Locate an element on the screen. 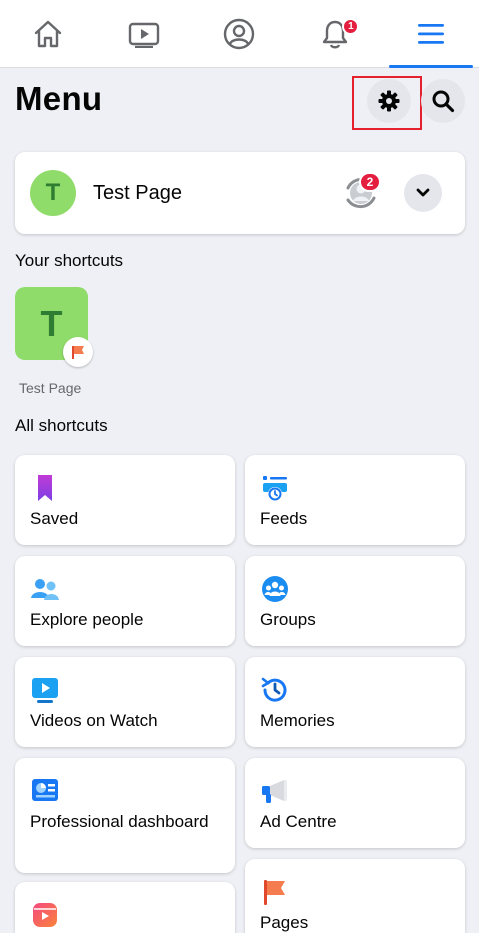 The image size is (479, 933). nav-home is located at coordinates (48, 33).